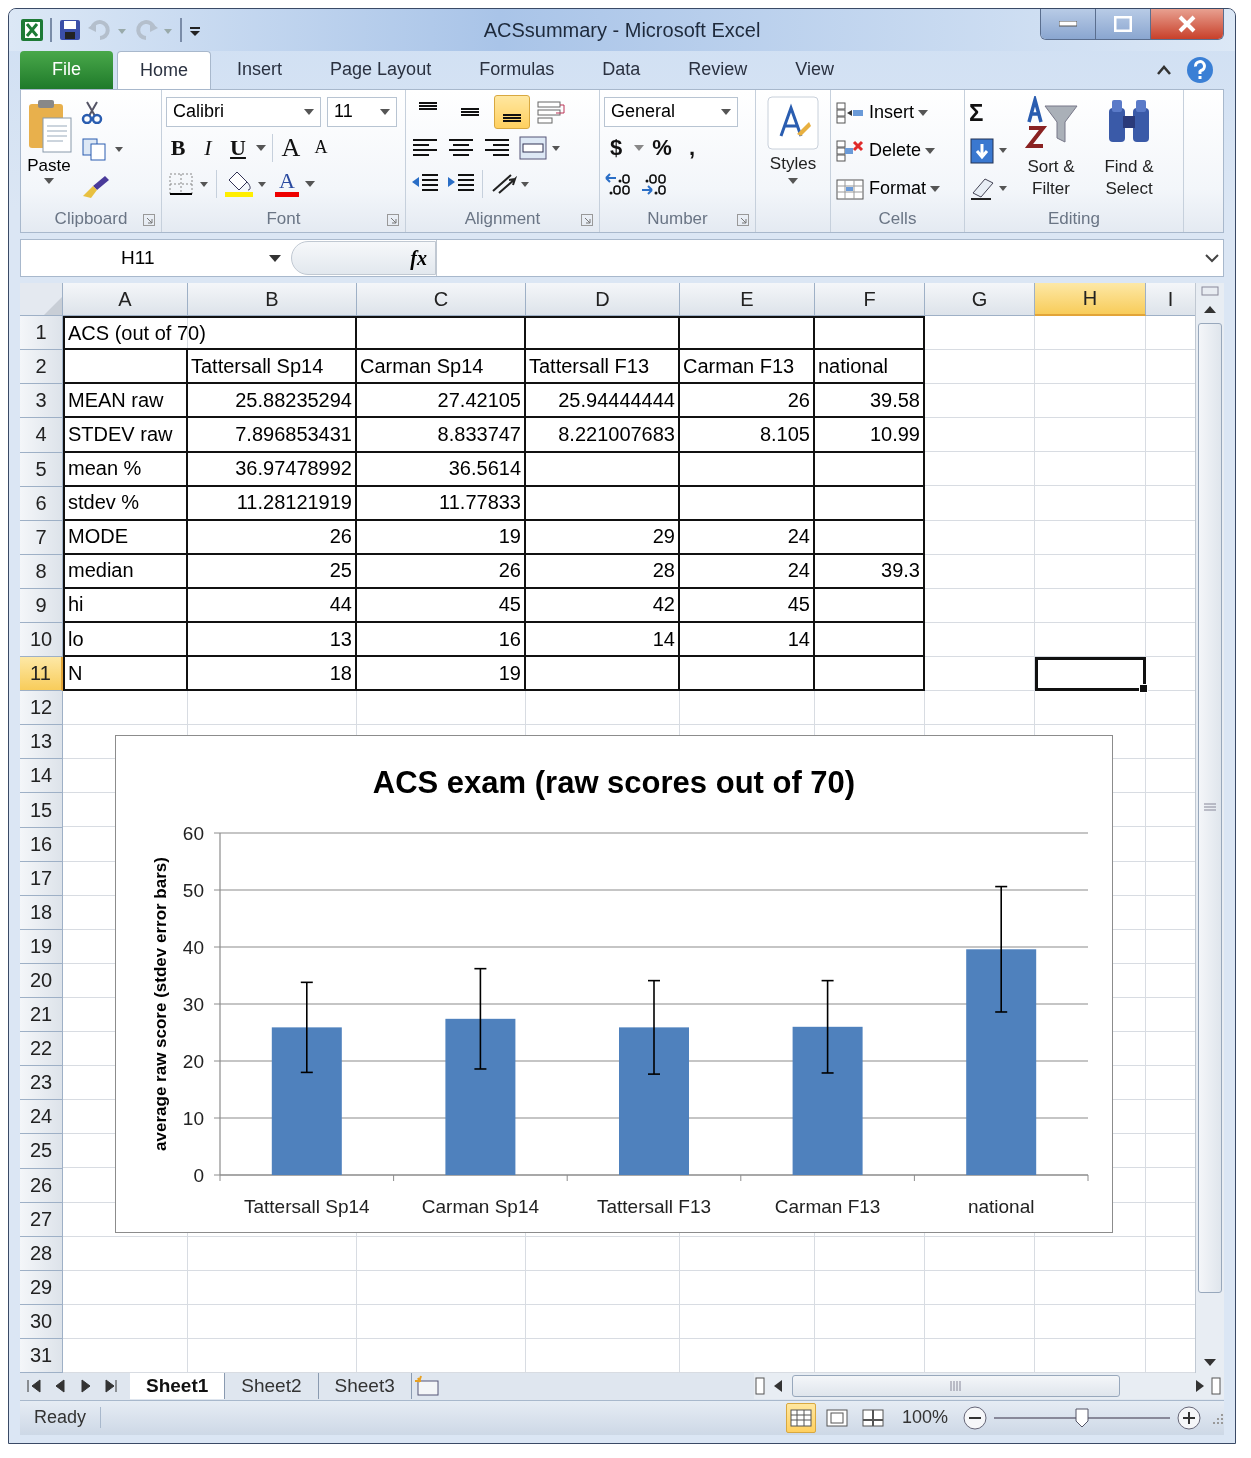  What do you see at coordinates (41, 946) in the screenshot?
I see `row-header: 19` at bounding box center [41, 946].